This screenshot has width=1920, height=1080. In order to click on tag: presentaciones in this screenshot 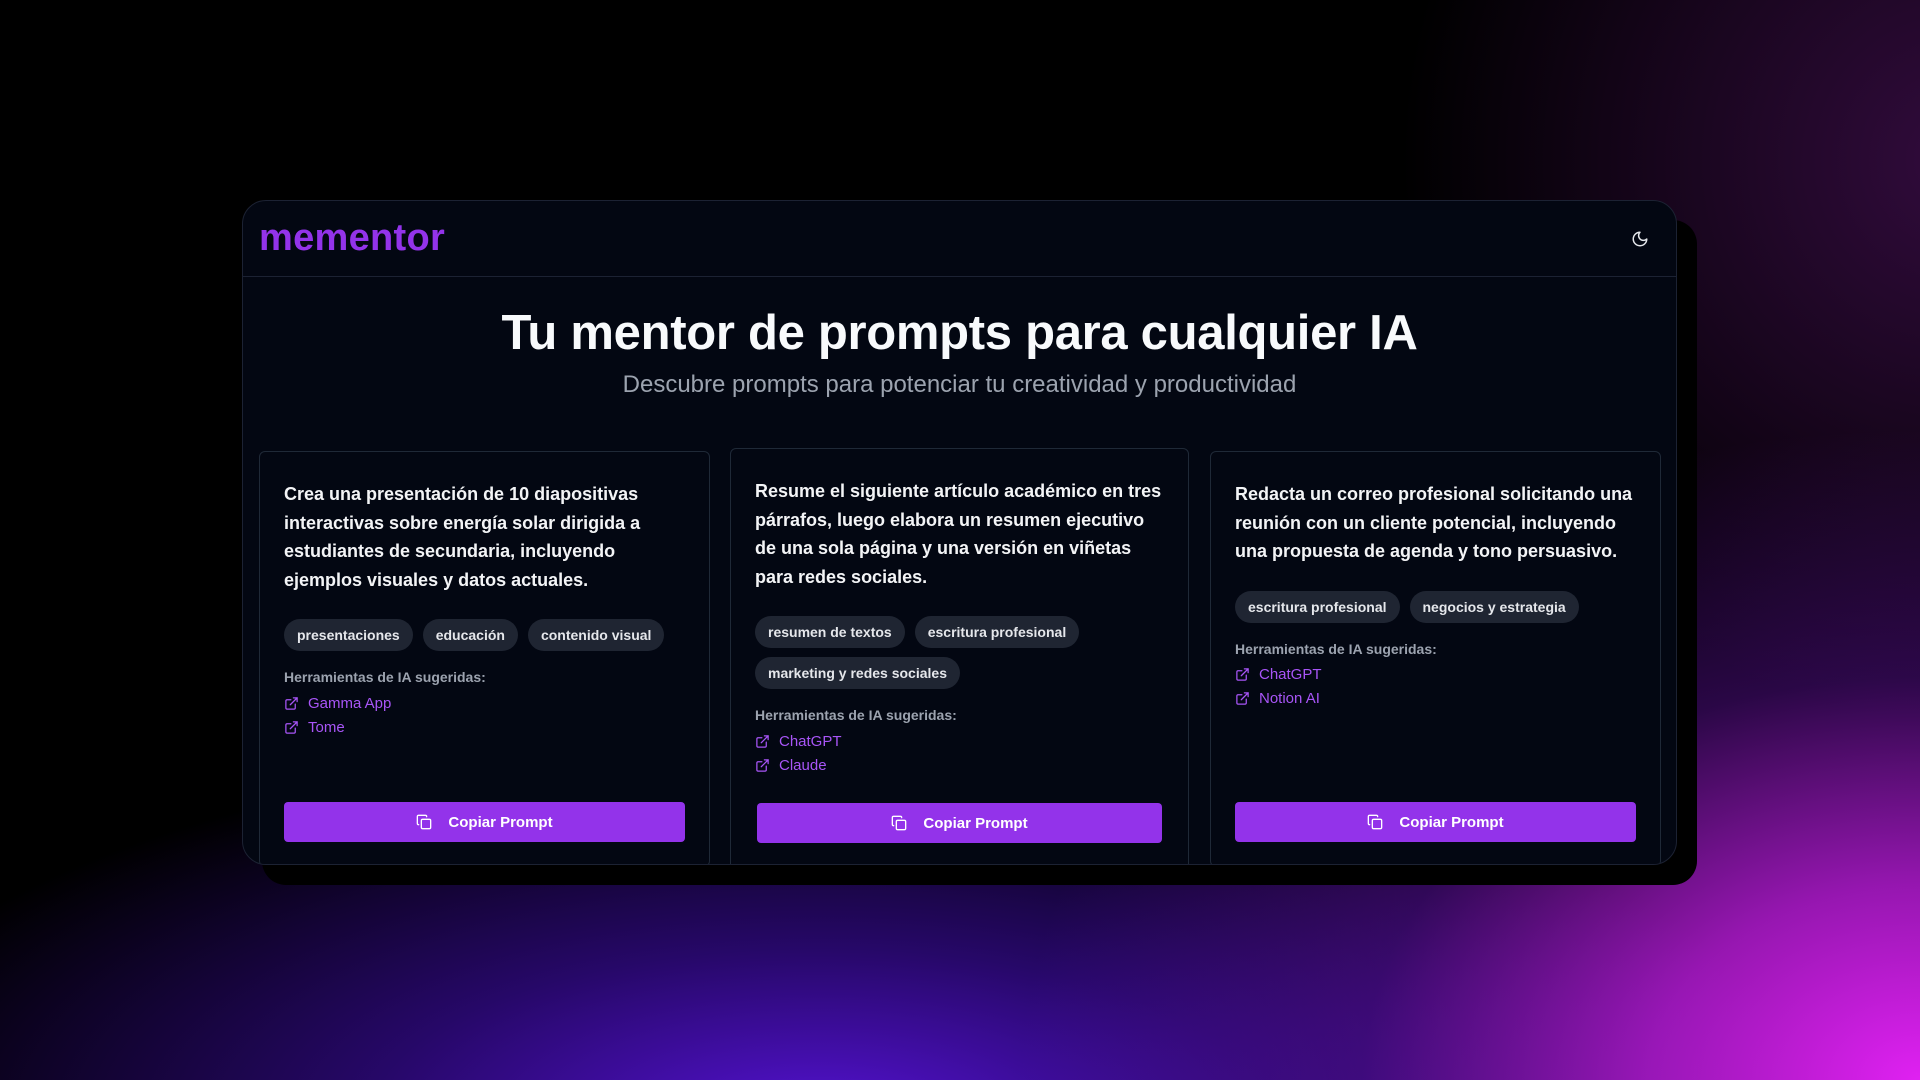, I will do `click(348, 635)`.